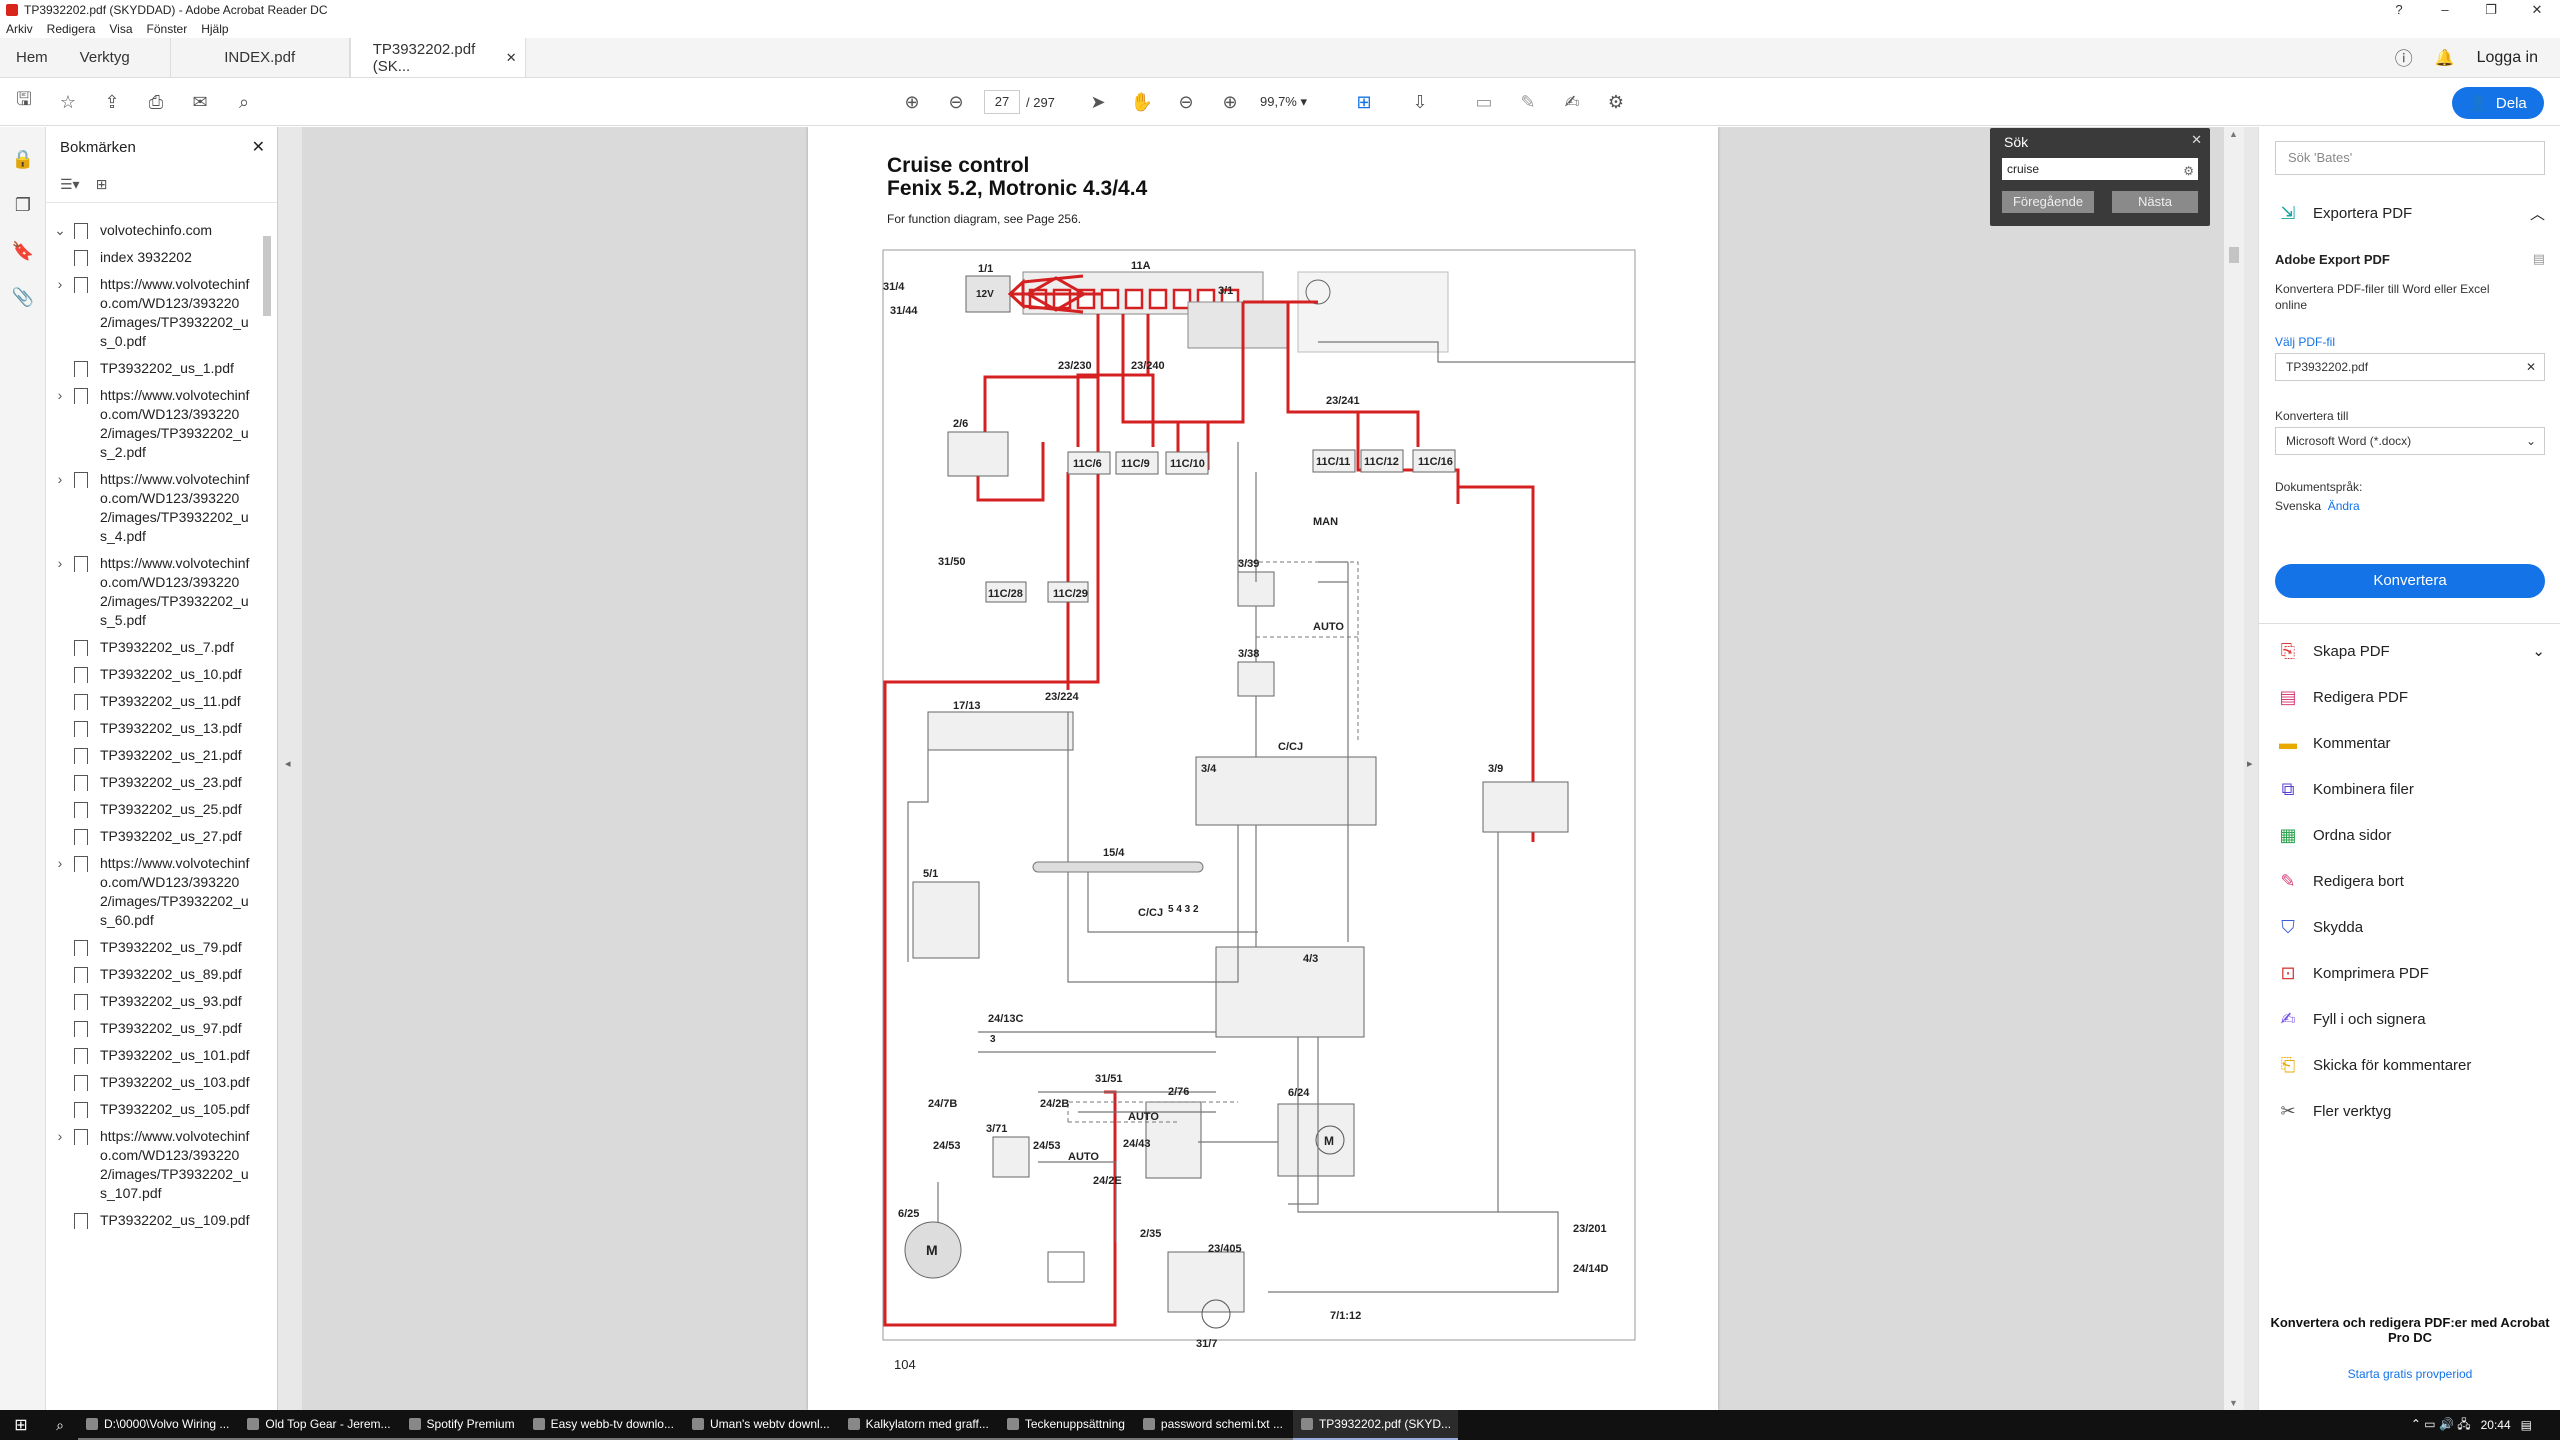  Describe the element at coordinates (214, 29) in the screenshot. I see `menu-help: Hjälp` at that location.